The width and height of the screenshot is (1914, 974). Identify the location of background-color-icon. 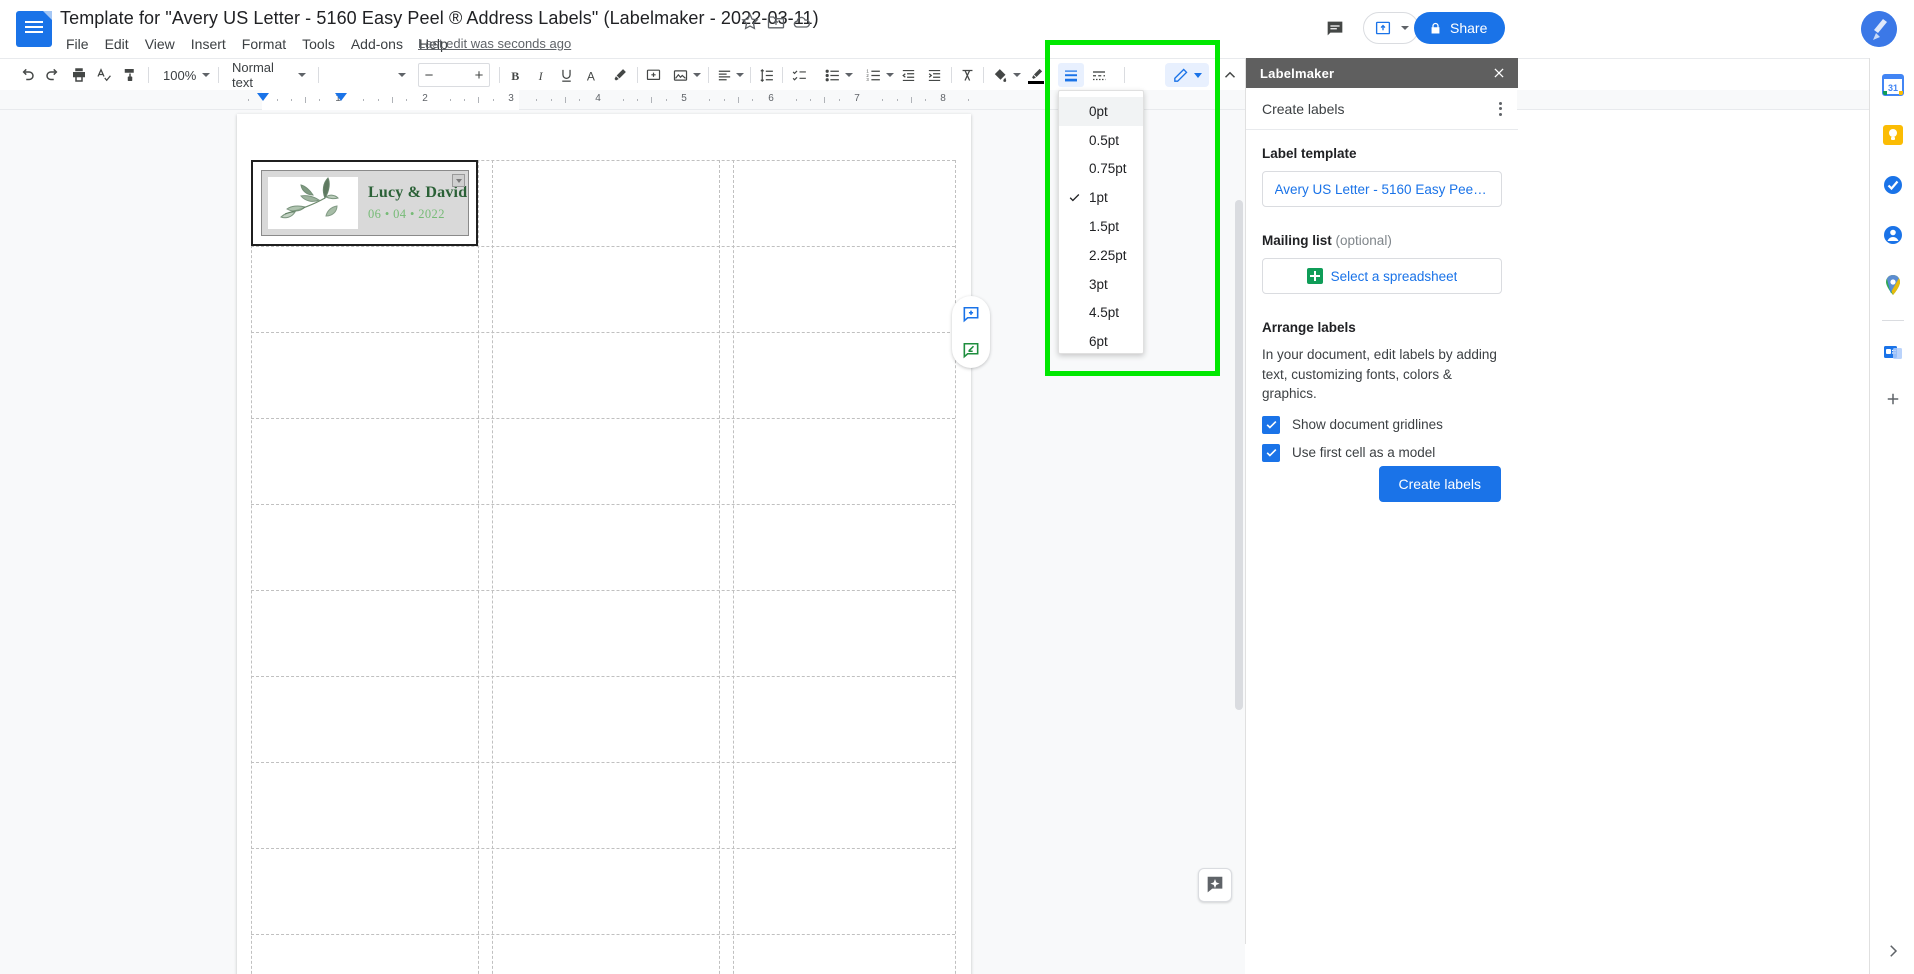
(1000, 75).